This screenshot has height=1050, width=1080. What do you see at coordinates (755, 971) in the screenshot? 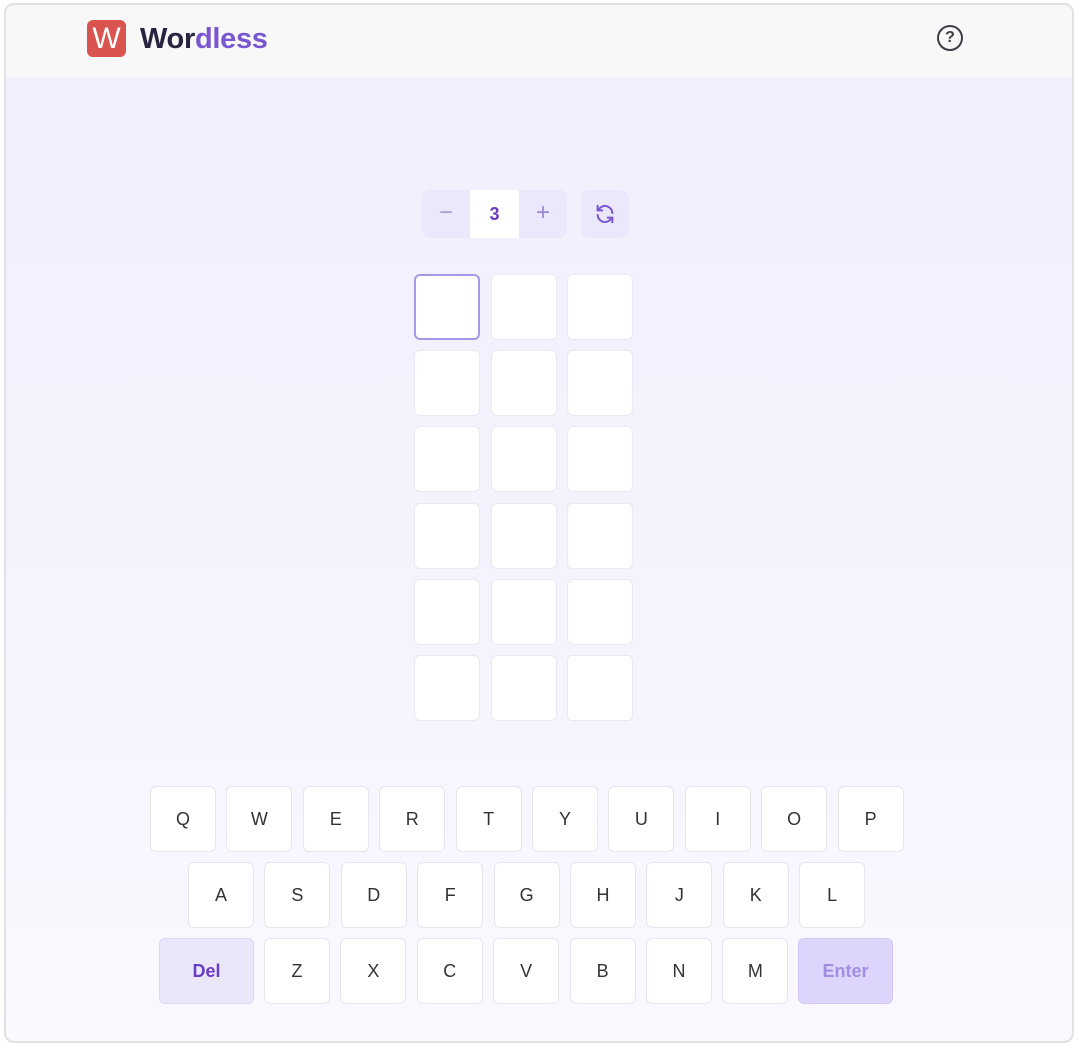
I see `key-m: M` at bounding box center [755, 971].